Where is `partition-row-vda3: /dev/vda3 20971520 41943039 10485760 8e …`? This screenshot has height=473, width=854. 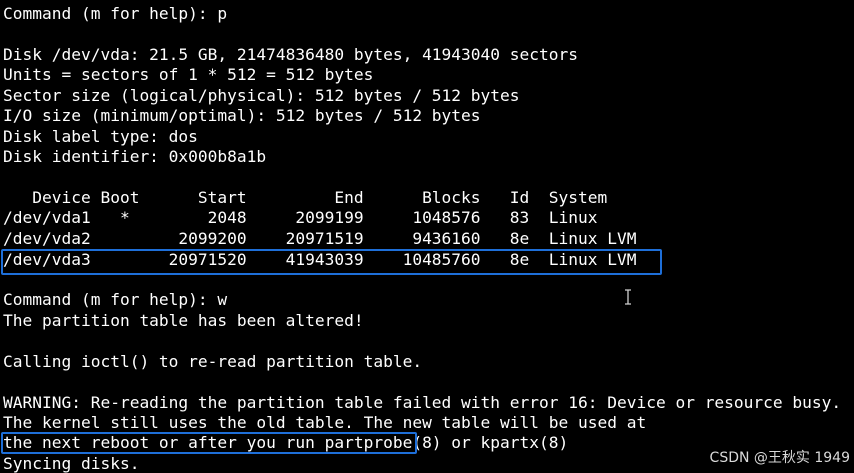 partition-row-vda3: /dev/vda3 20971520 41943039 10485760 8e … is located at coordinates (320, 259).